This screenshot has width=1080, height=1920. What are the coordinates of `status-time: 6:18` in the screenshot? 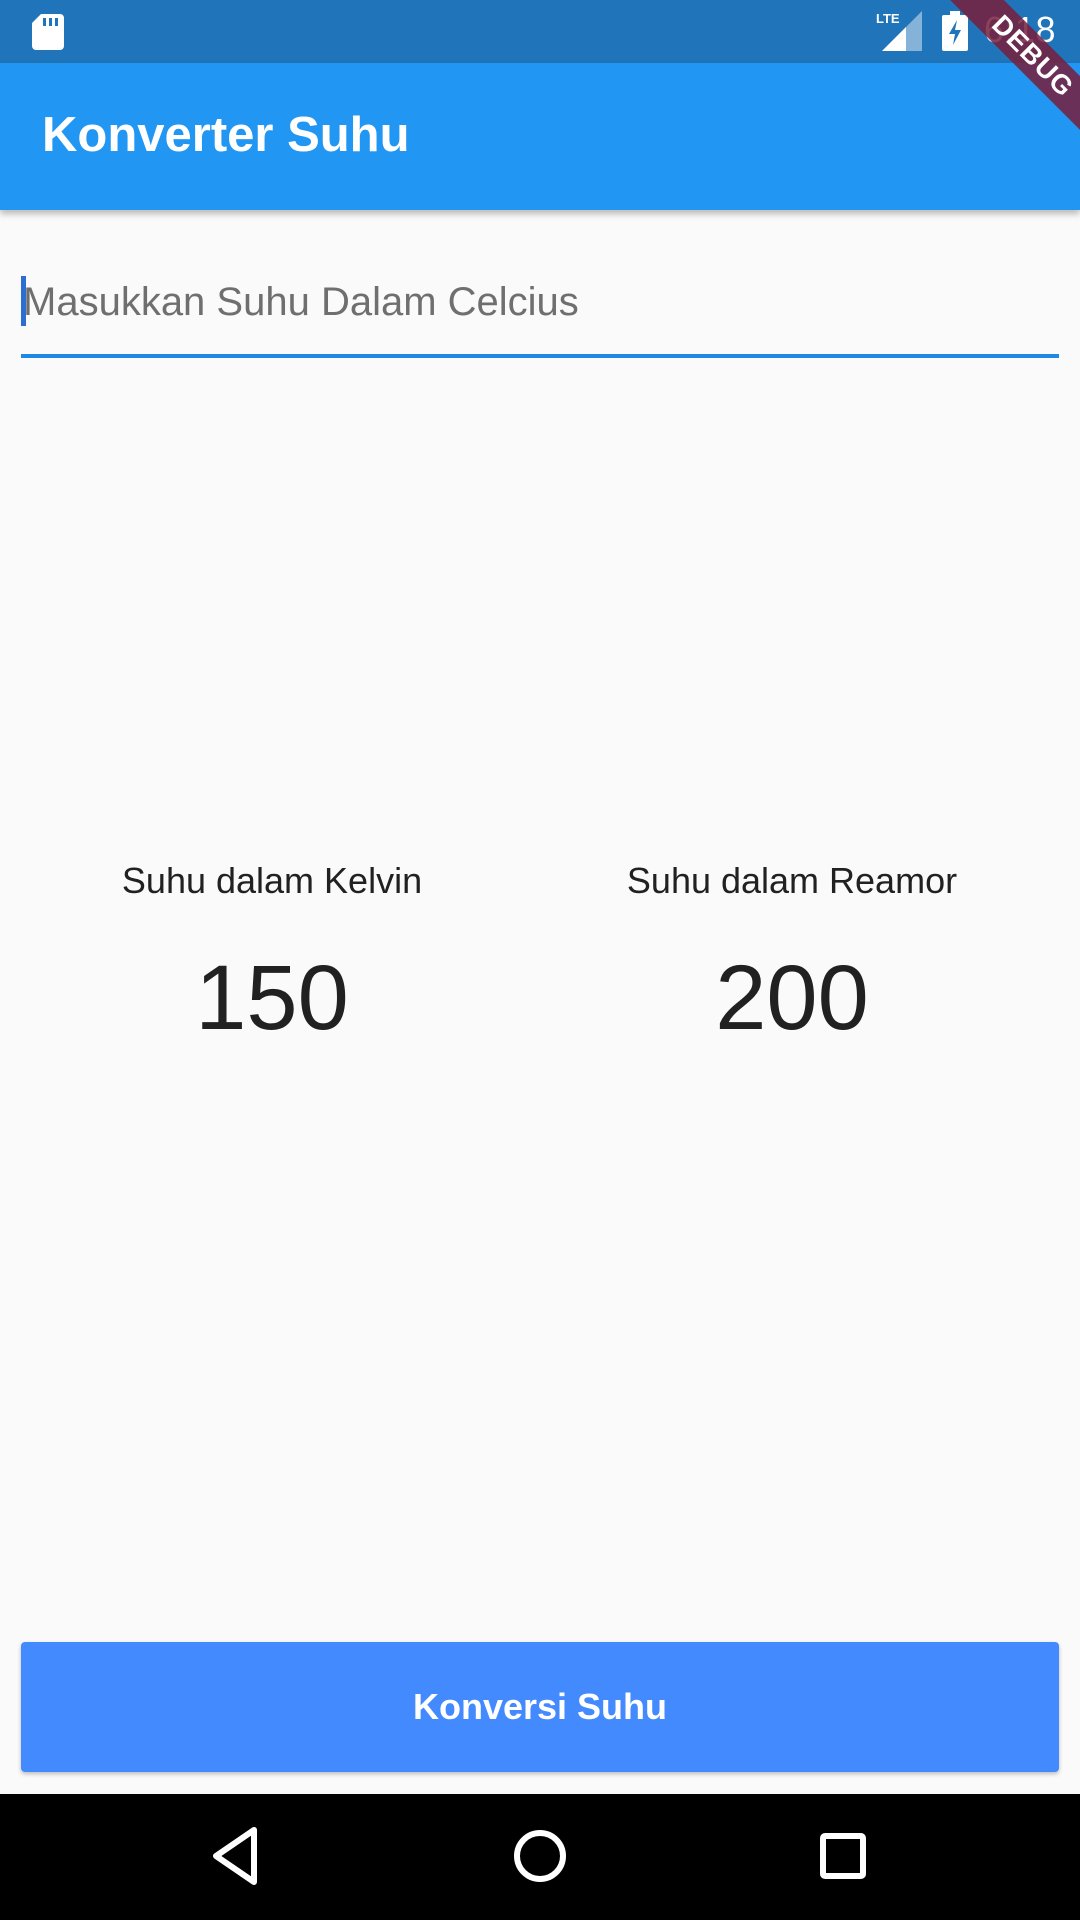 It's located at (1020, 29).